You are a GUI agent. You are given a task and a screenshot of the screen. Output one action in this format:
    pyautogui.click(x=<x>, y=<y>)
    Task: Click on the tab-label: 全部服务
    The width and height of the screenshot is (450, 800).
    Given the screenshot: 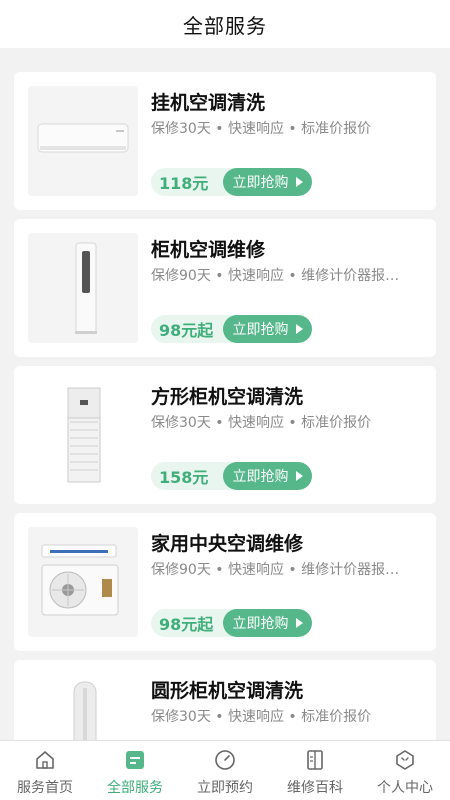 What is the action you would take?
    pyautogui.click(x=135, y=788)
    